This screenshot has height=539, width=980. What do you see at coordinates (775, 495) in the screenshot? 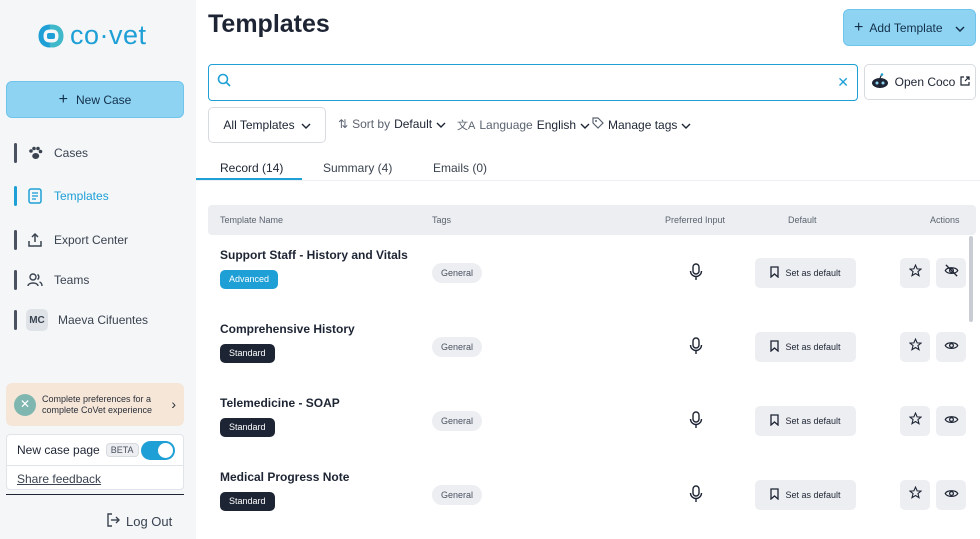
I see `bookmark-icon` at bounding box center [775, 495].